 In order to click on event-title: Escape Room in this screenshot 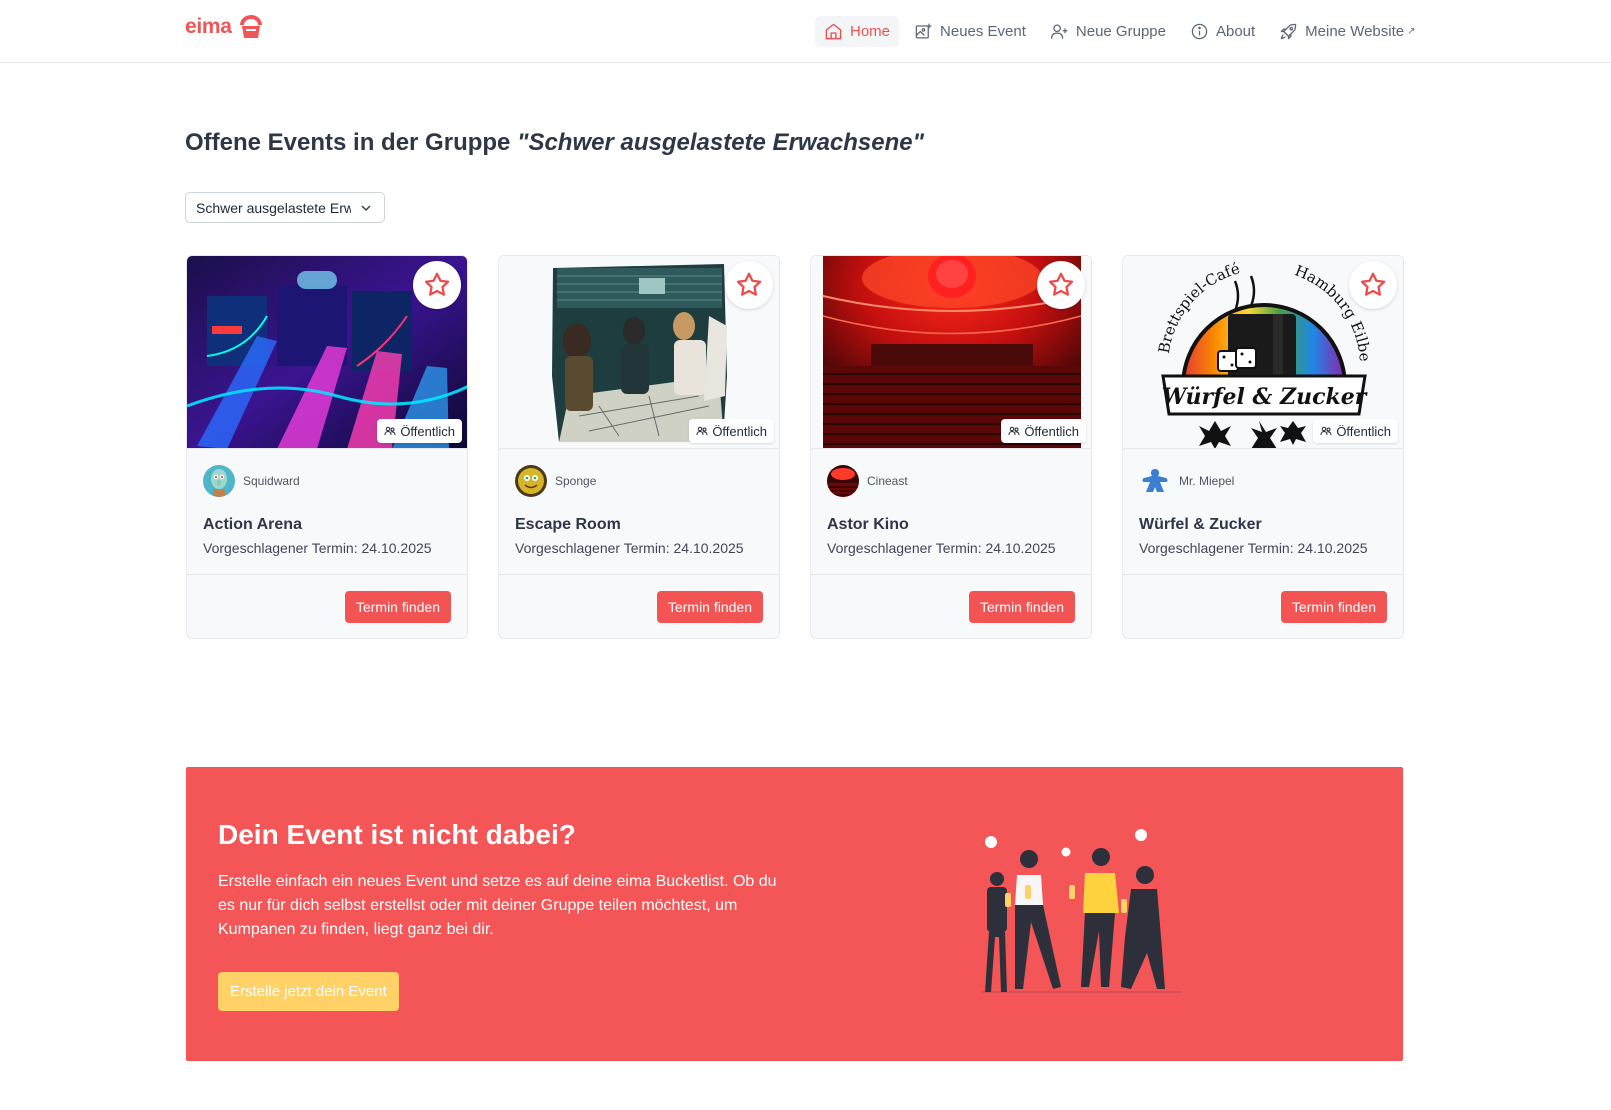, I will do `click(568, 524)`.